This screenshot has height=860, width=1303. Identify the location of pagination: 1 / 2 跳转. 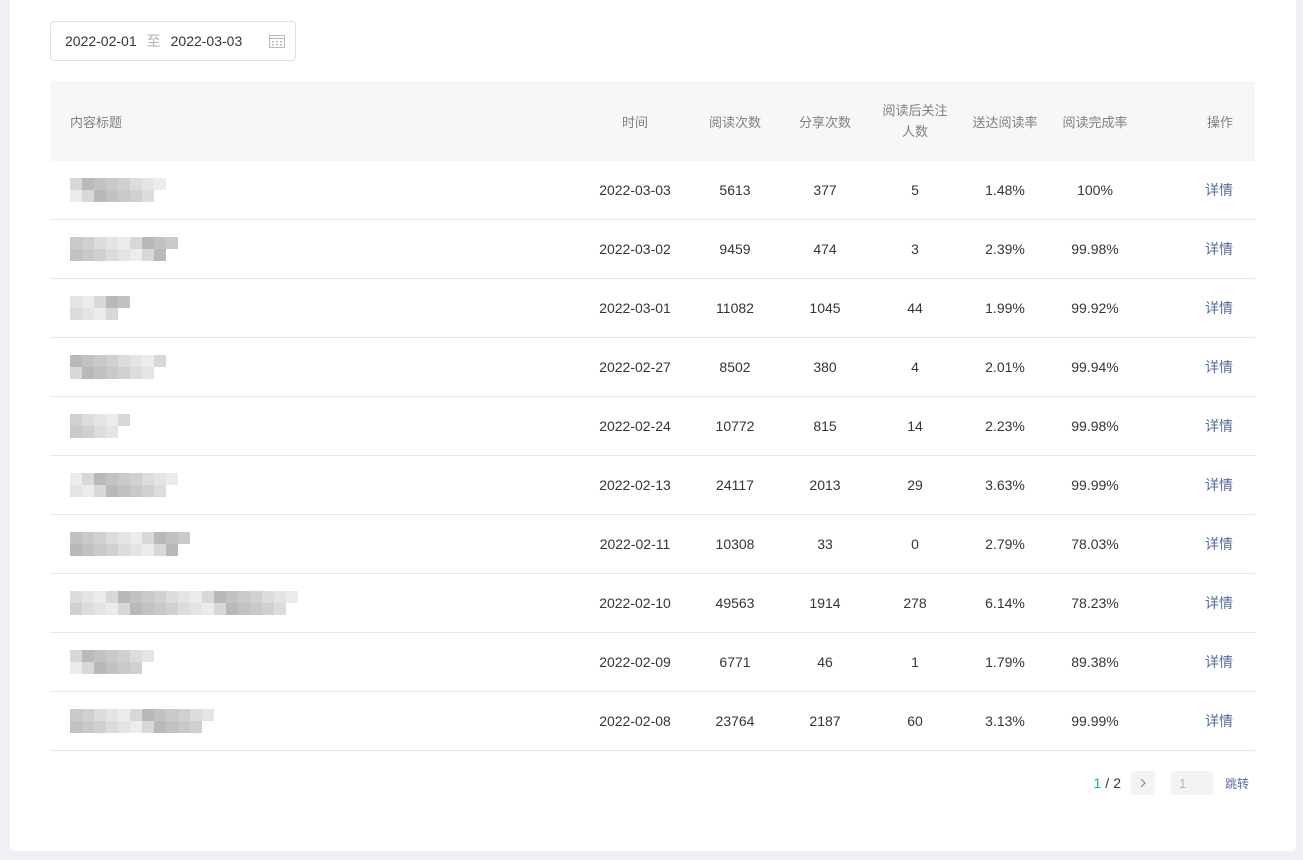
(1171, 783).